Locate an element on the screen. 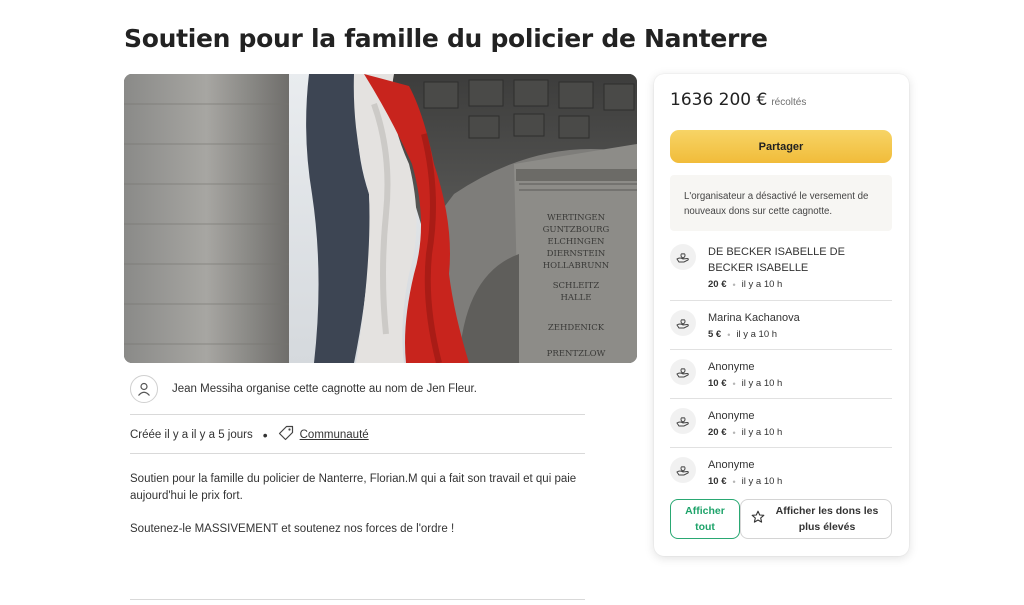  star-icon is located at coordinates (758, 519).